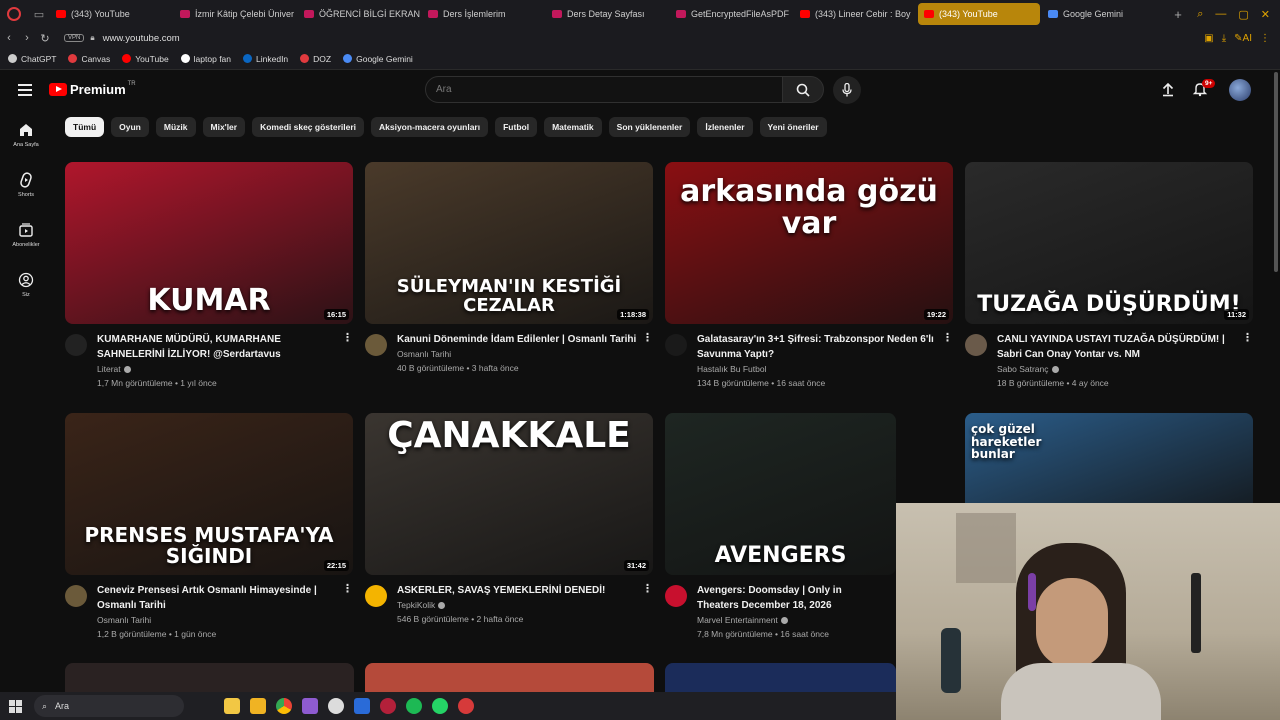  Describe the element at coordinates (175, 127) in the screenshot. I see `filter-chip: Müzik` at that location.